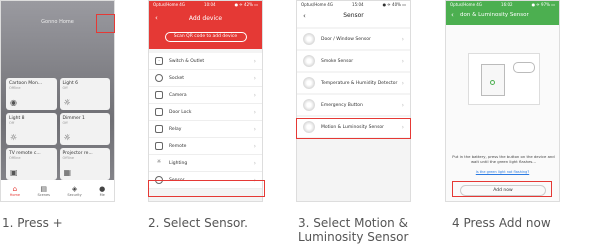  What do you see at coordinates (205, 163) in the screenshot?
I see `category-lighting: ☼ Lighting ›` at bounding box center [205, 163].